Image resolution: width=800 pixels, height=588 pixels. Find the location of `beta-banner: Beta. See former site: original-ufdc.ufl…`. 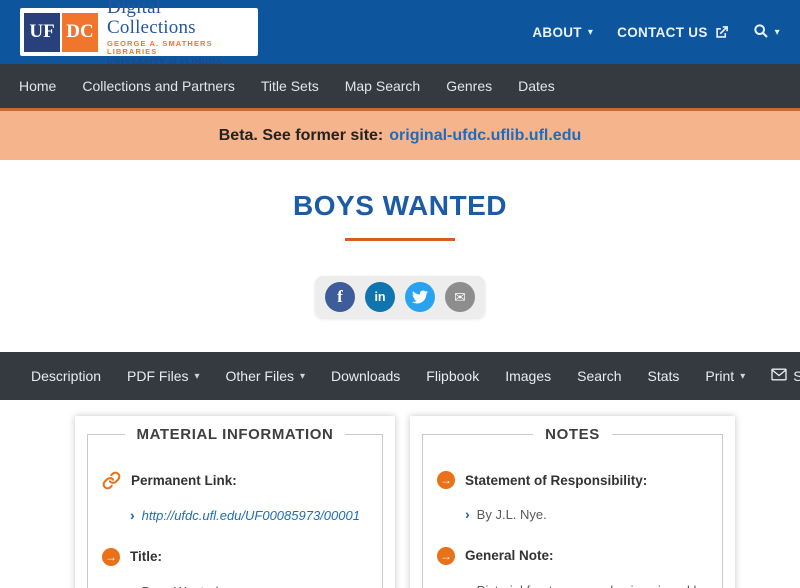

beta-banner: Beta. See former site: original-ufdc.ufl… is located at coordinates (400, 134).